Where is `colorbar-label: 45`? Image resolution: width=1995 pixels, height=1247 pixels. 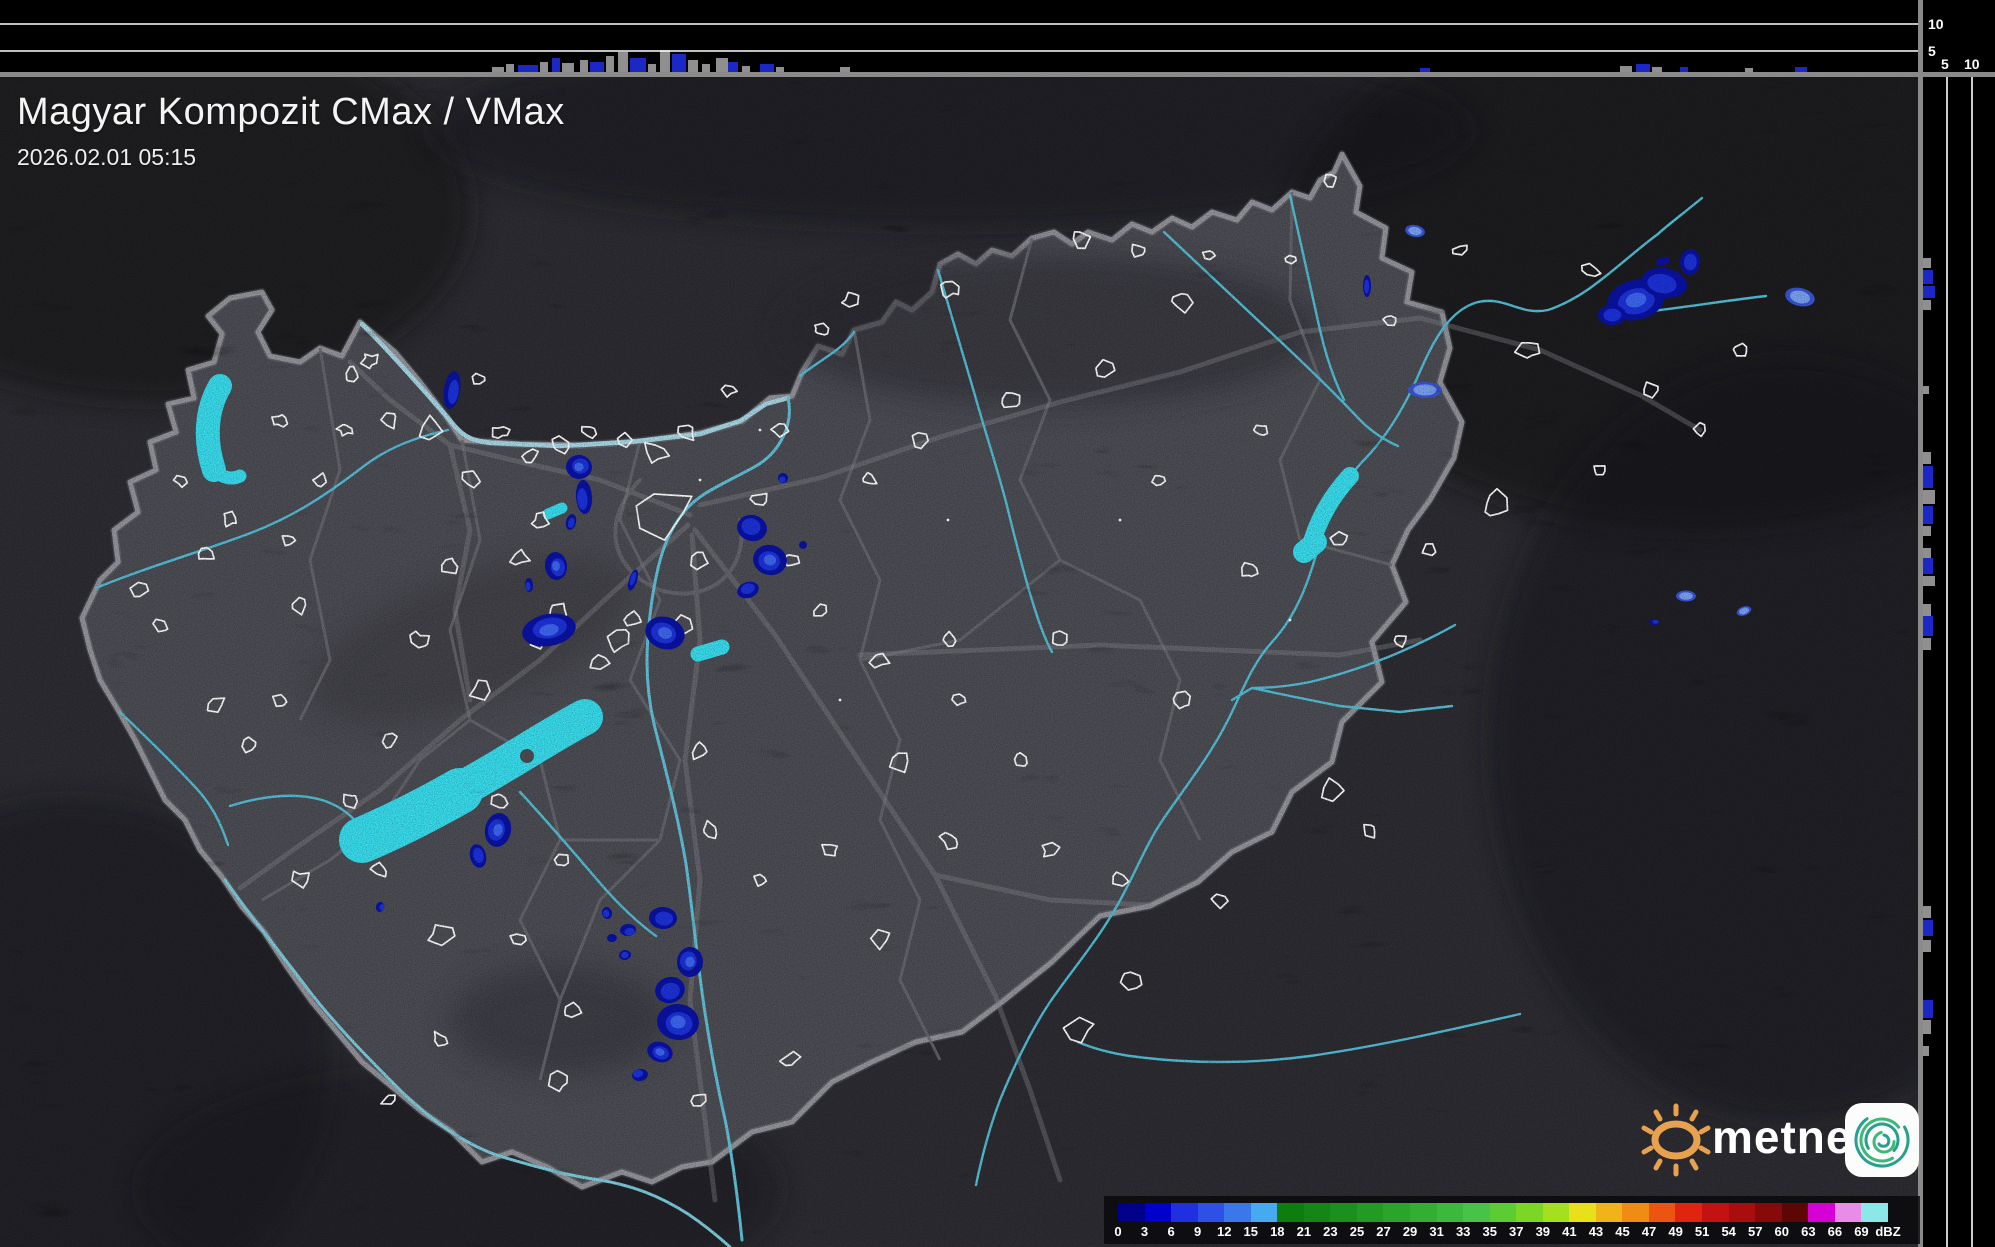 colorbar-label: 45 is located at coordinates (1622, 1231).